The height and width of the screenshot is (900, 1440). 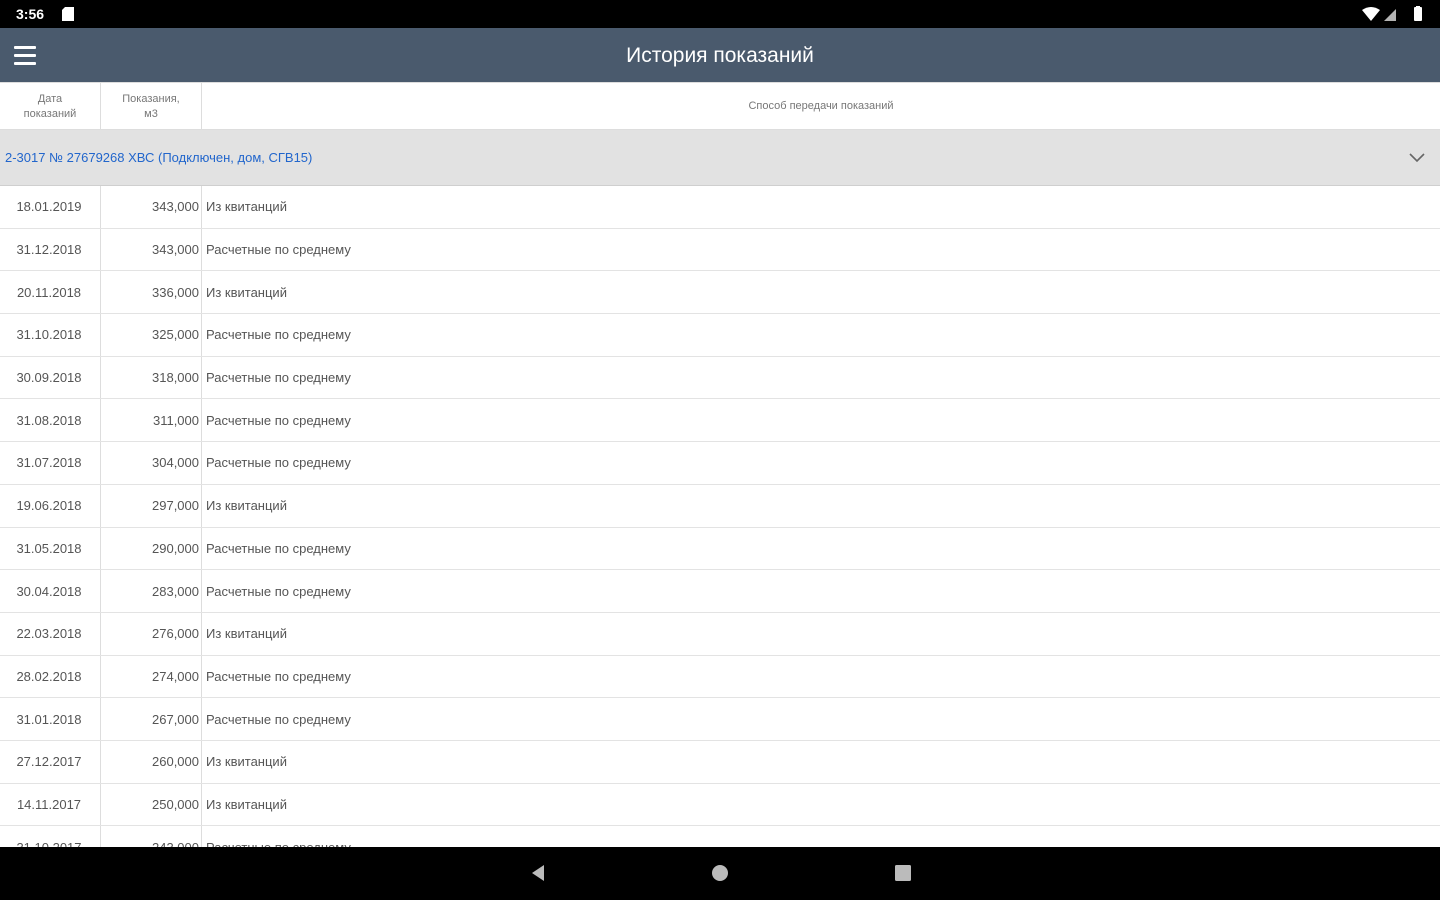 What do you see at coordinates (50, 719) in the screenshot?
I see `reading-date: 31.01.2018` at bounding box center [50, 719].